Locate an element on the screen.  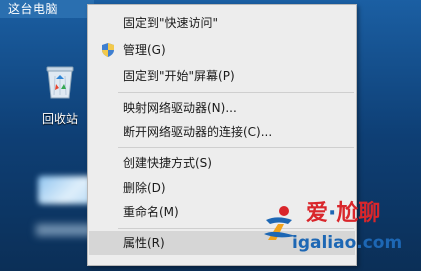
menu-item-label: 固定到"快速访问" is located at coordinates (171, 23).